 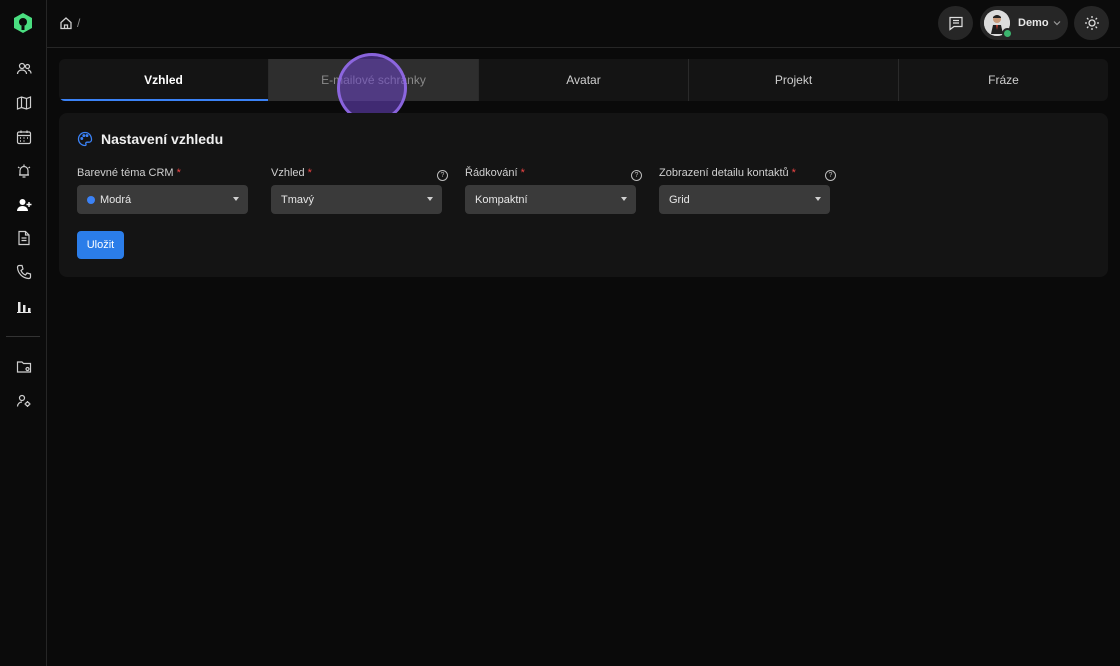 I want to click on field-line-spacing: Řádkování * ? Kompaktní, so click(x=553, y=190).